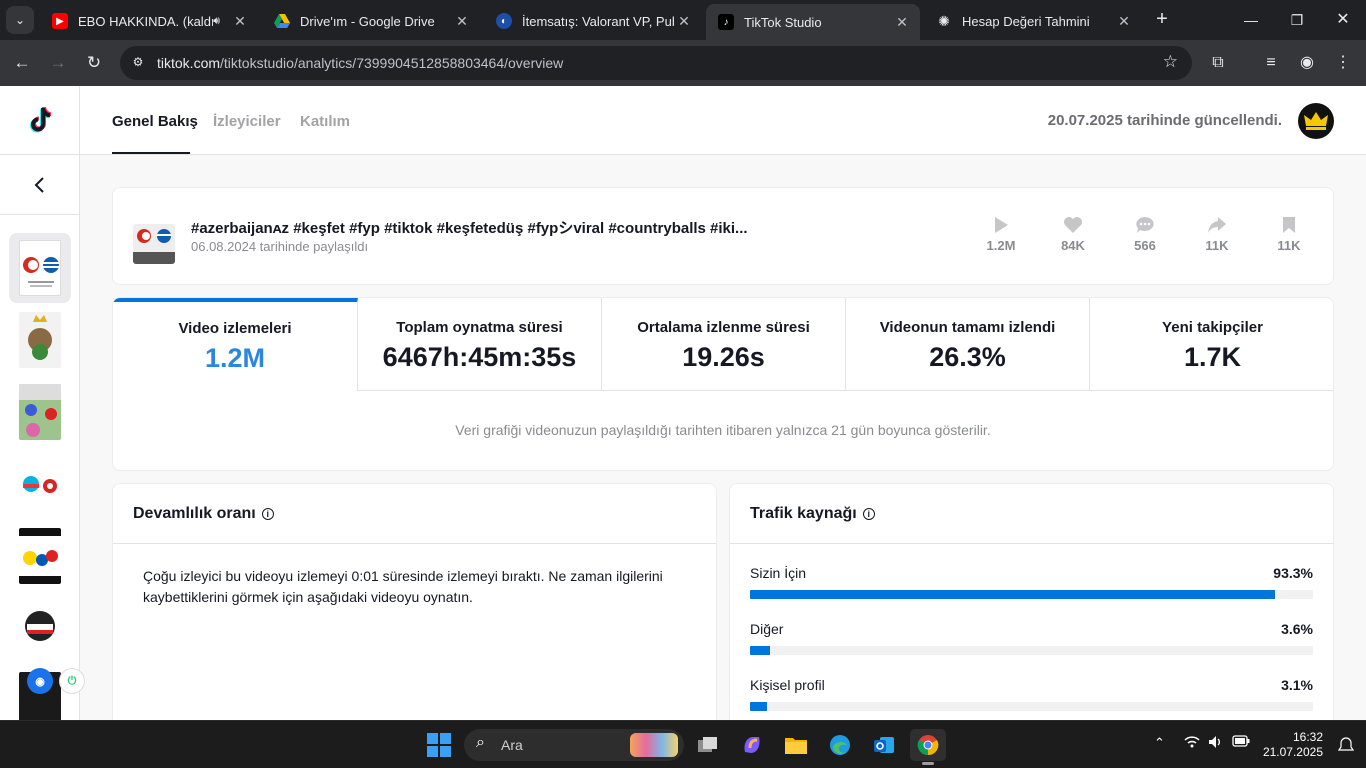  Describe the element at coordinates (479, 357) in the screenshot. I see `metric-value: 6467h:45m:35s` at that location.